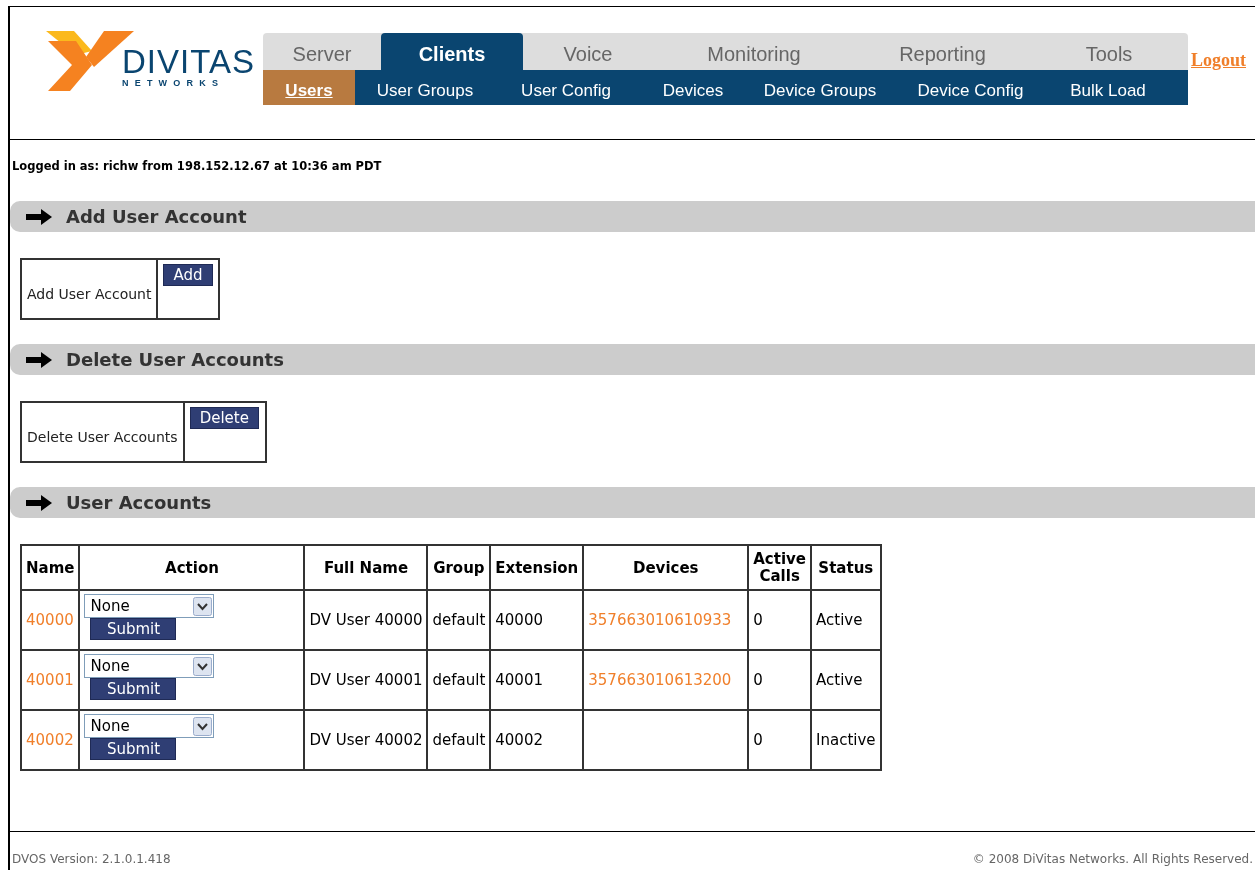 The height and width of the screenshot is (870, 1255). I want to click on sub-tab: Users, so click(309, 87).